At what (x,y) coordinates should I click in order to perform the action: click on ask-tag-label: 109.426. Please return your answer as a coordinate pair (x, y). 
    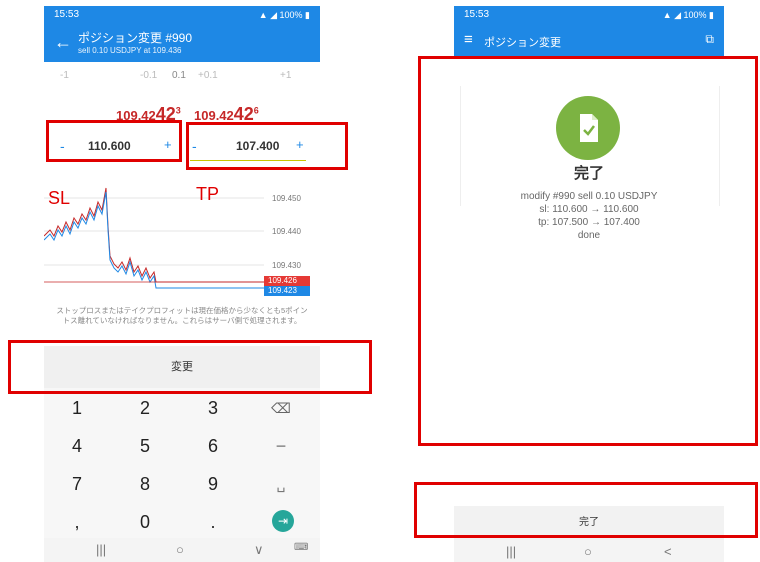
    Looking at the image, I should click on (282, 280).